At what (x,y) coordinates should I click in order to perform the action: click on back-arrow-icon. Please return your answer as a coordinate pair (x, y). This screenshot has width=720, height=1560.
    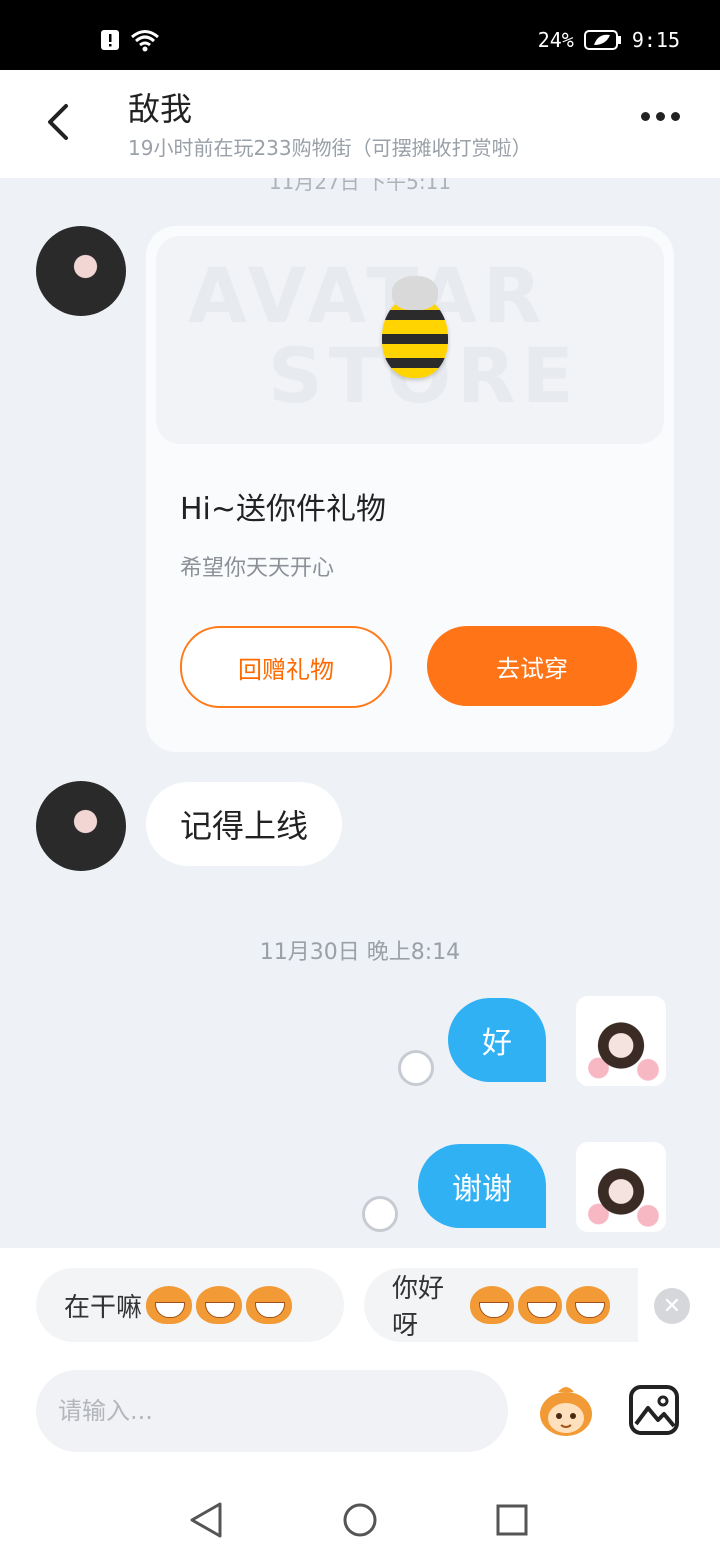
    Looking at the image, I should click on (60, 122).